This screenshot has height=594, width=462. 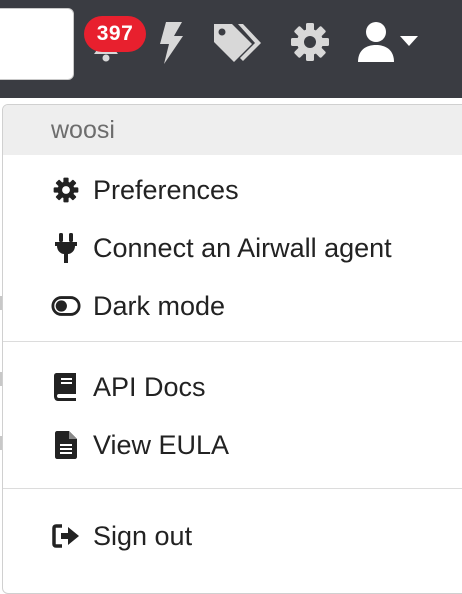 I want to click on caret-down-icon, so click(x=409, y=41).